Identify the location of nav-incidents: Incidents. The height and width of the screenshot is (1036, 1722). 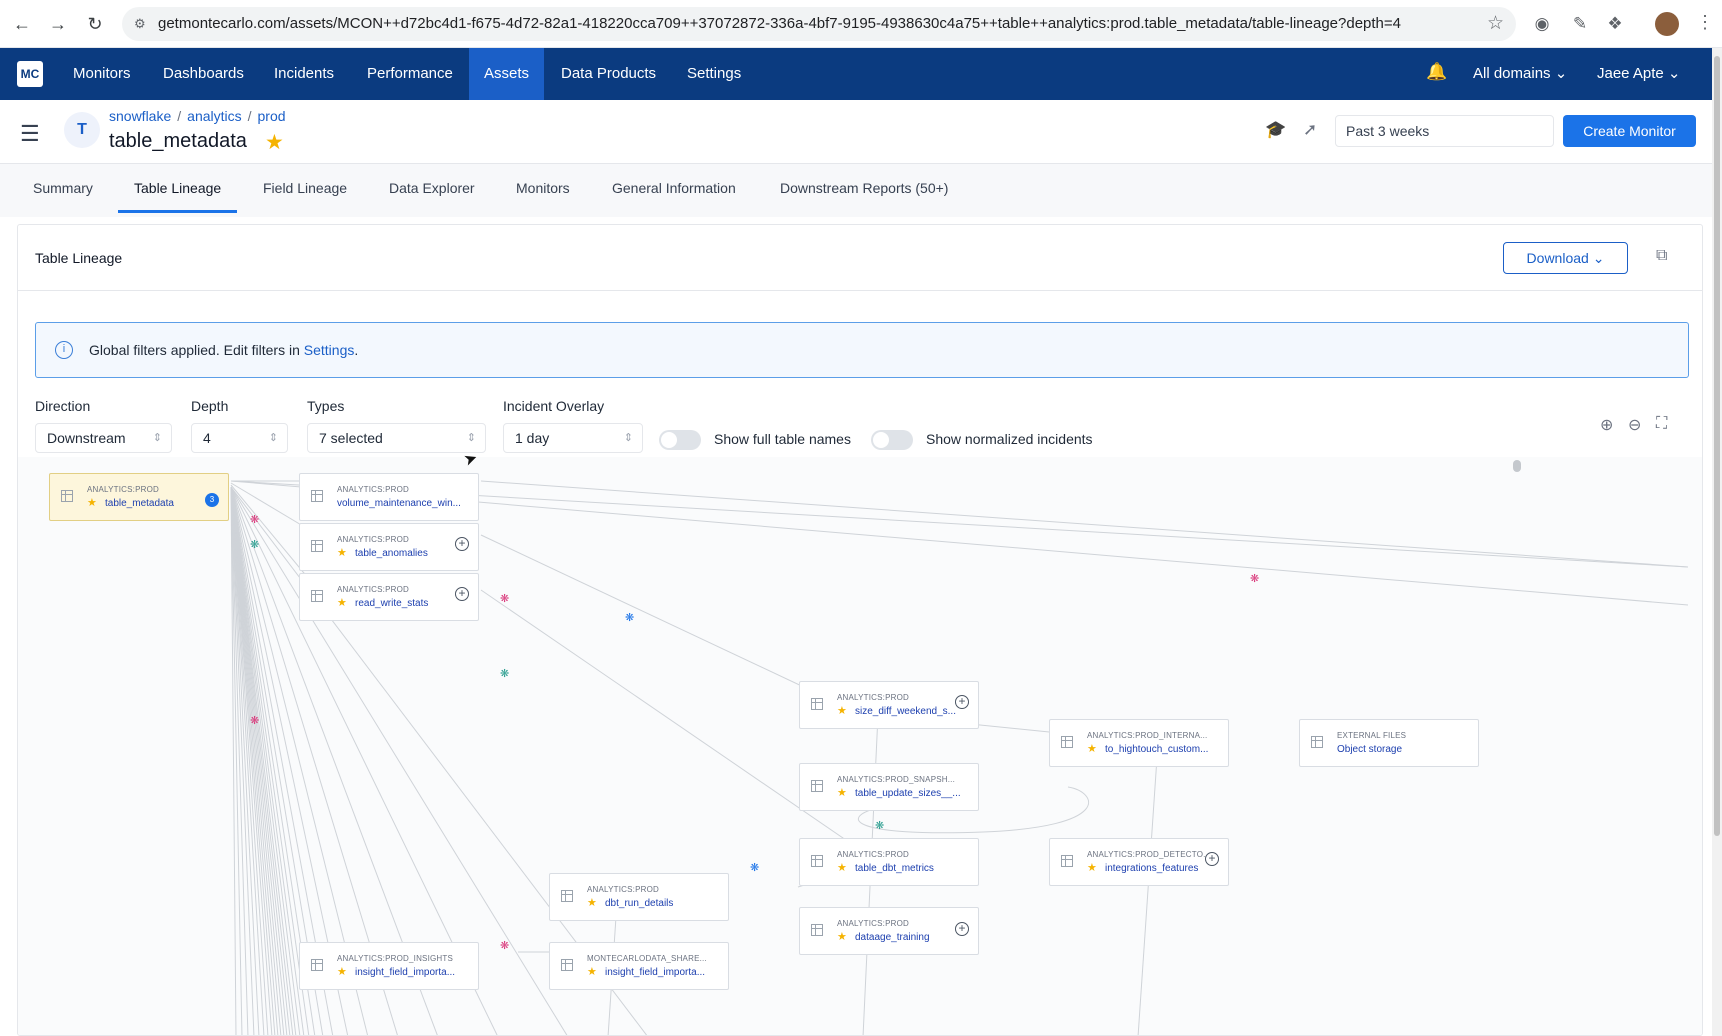
(304, 74).